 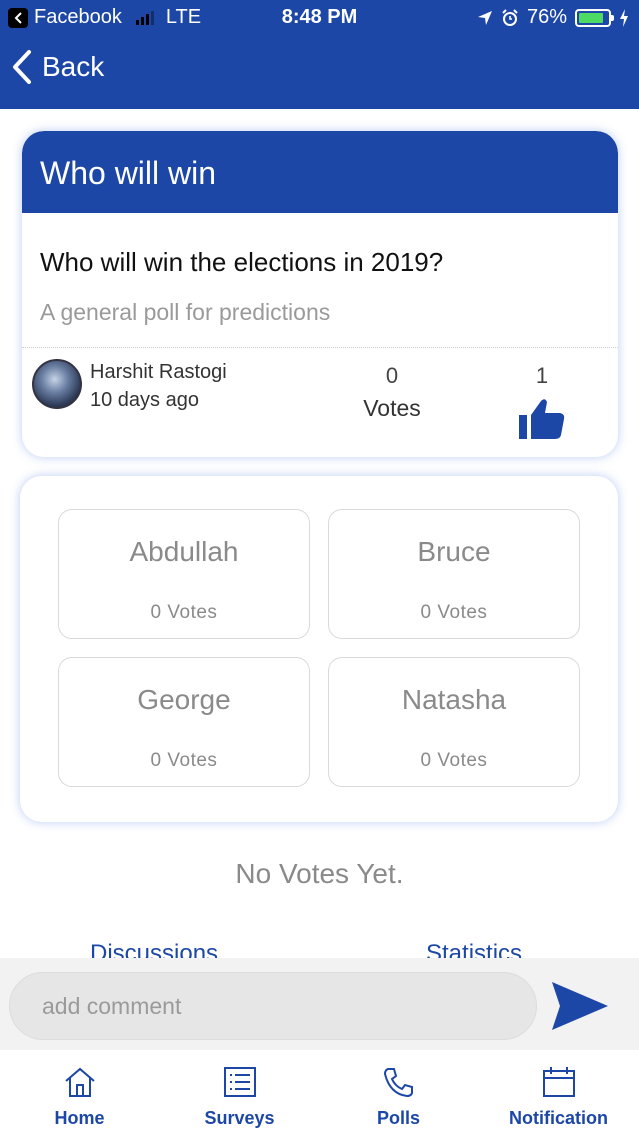 I want to click on alarm-icon, so click(x=510, y=17).